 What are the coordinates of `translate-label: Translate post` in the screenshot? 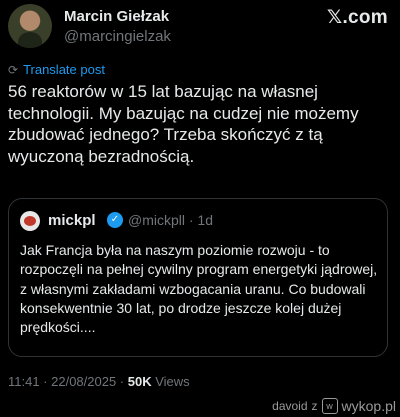 It's located at (64, 69).